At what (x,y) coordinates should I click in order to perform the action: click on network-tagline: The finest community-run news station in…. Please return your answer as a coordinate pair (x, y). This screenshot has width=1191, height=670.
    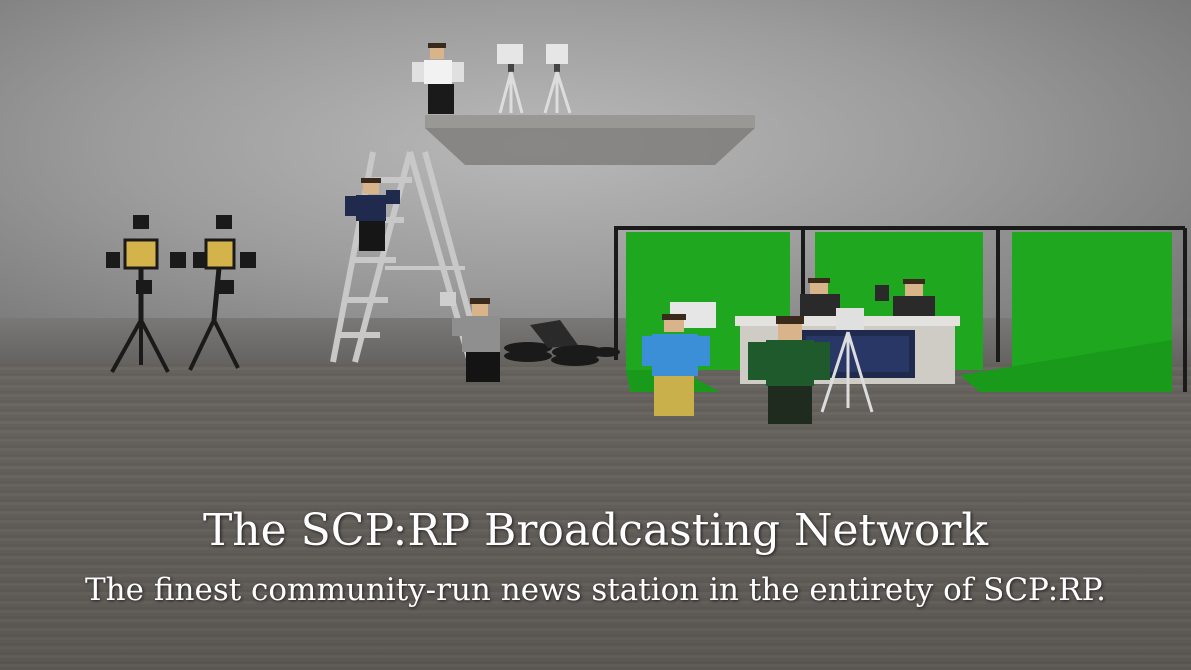
    Looking at the image, I should click on (595, 590).